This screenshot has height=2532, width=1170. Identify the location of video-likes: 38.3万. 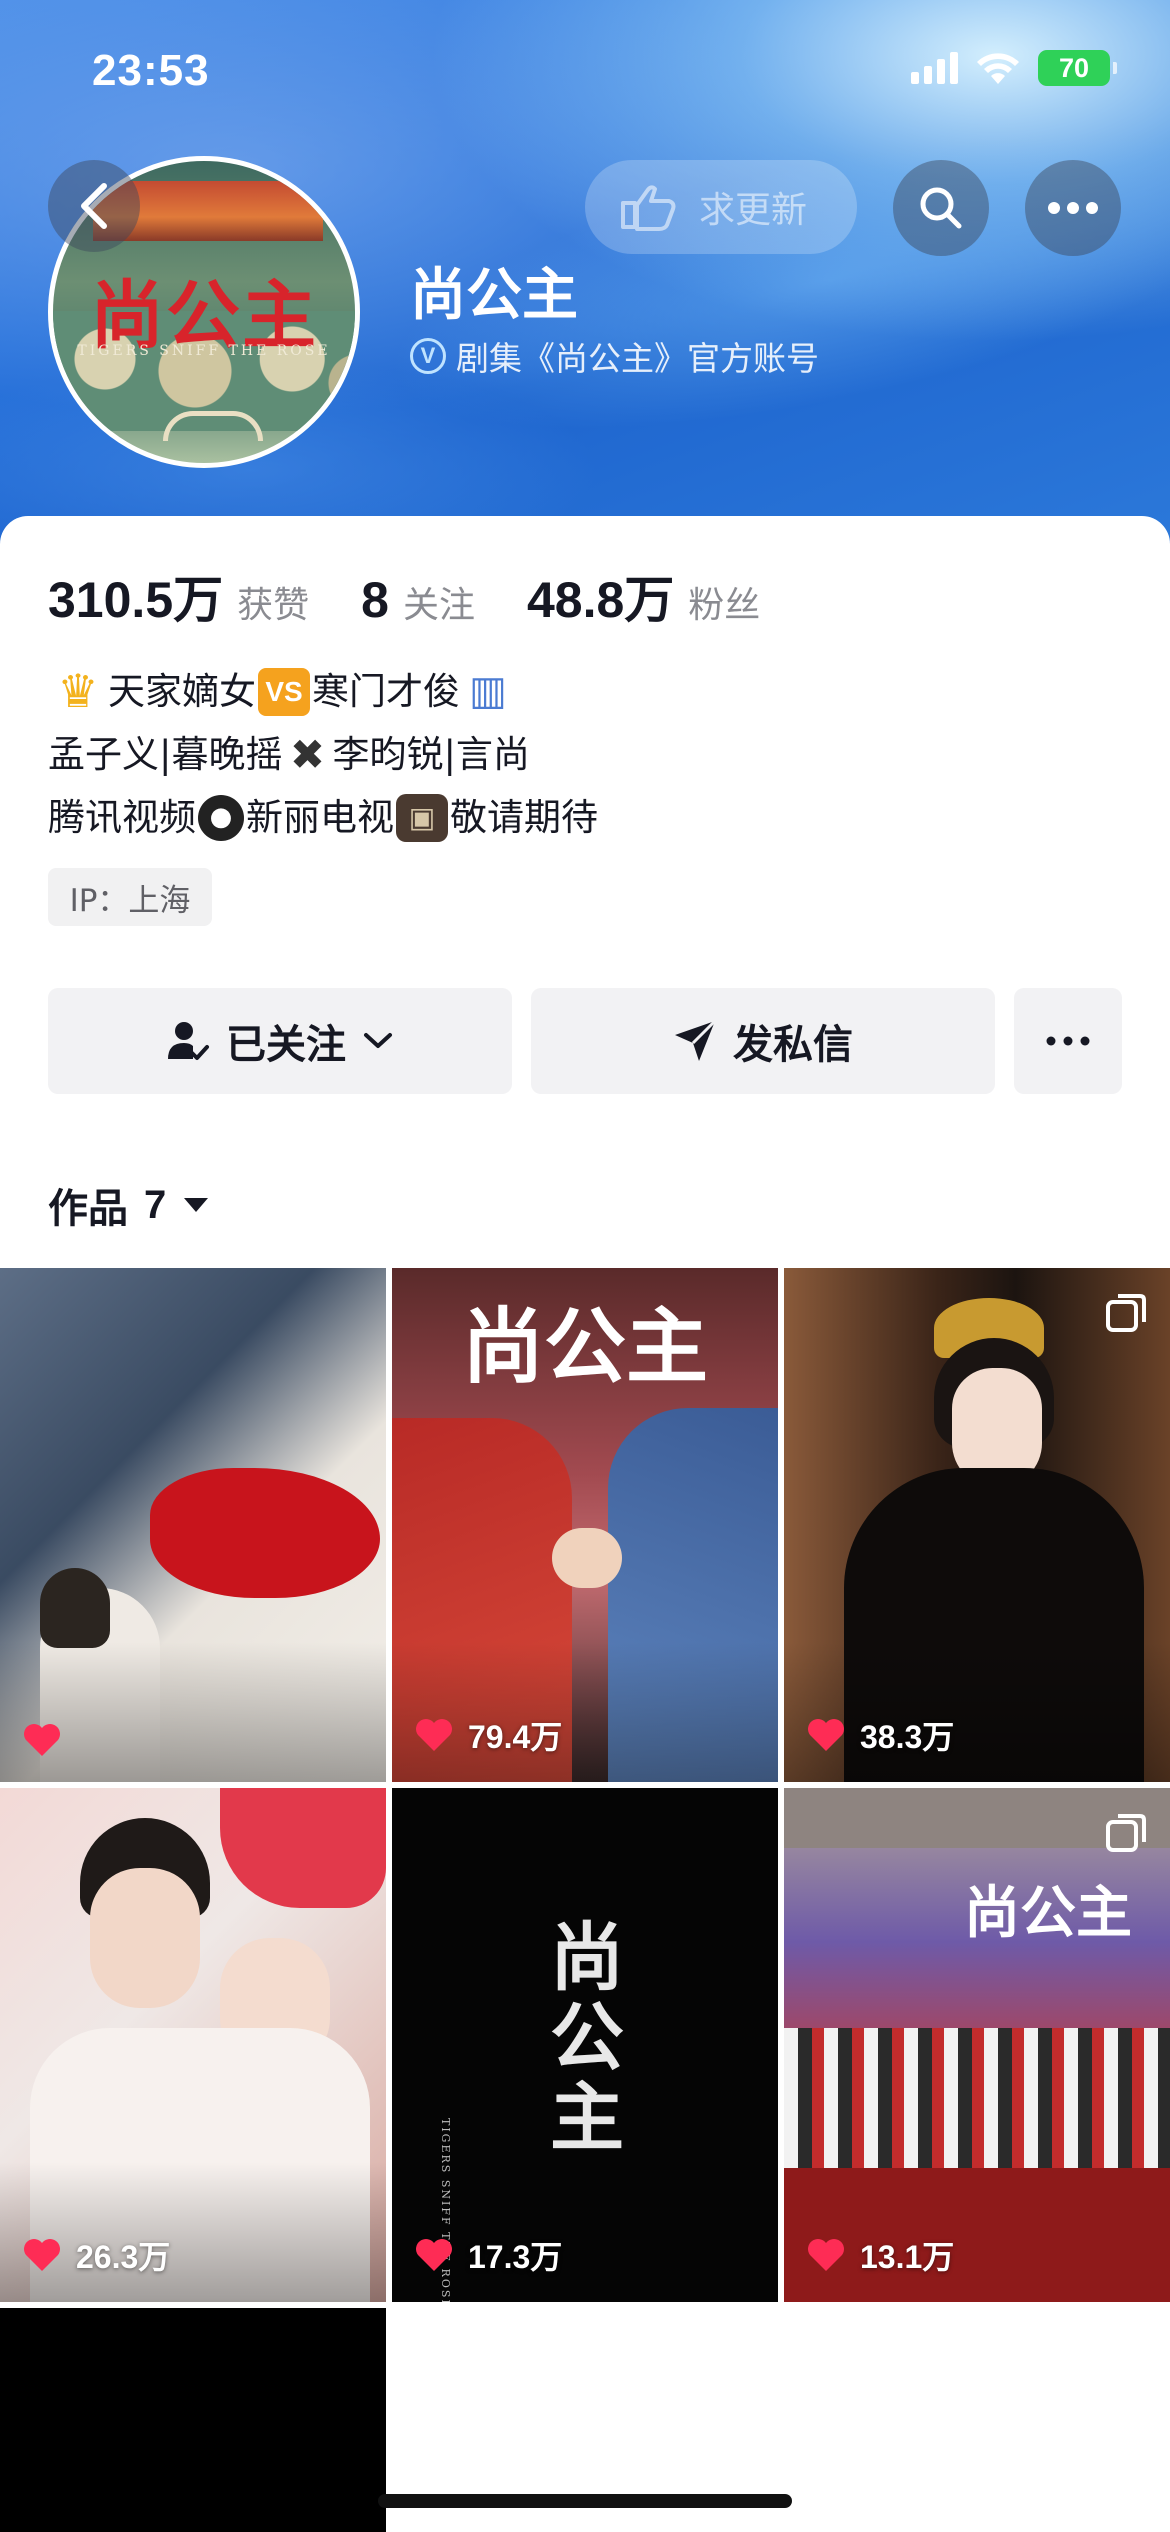
(880, 1735).